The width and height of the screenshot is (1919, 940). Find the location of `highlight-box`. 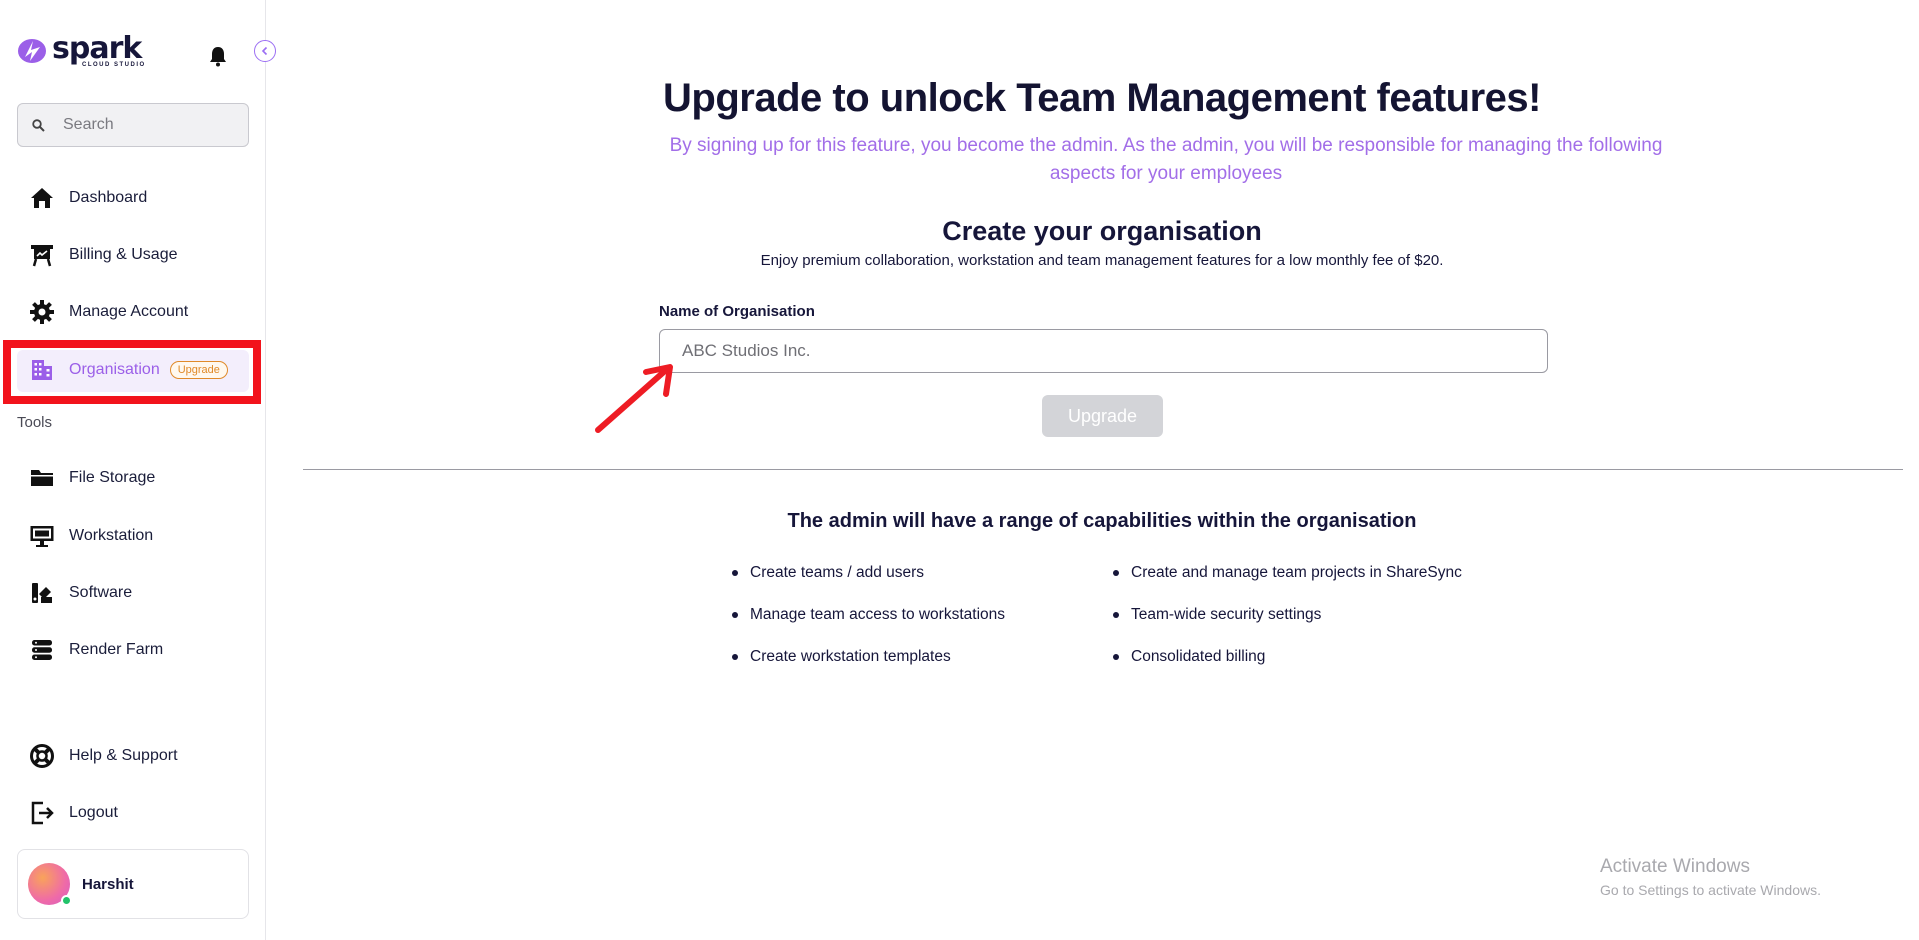

highlight-box is located at coordinates (132, 372).